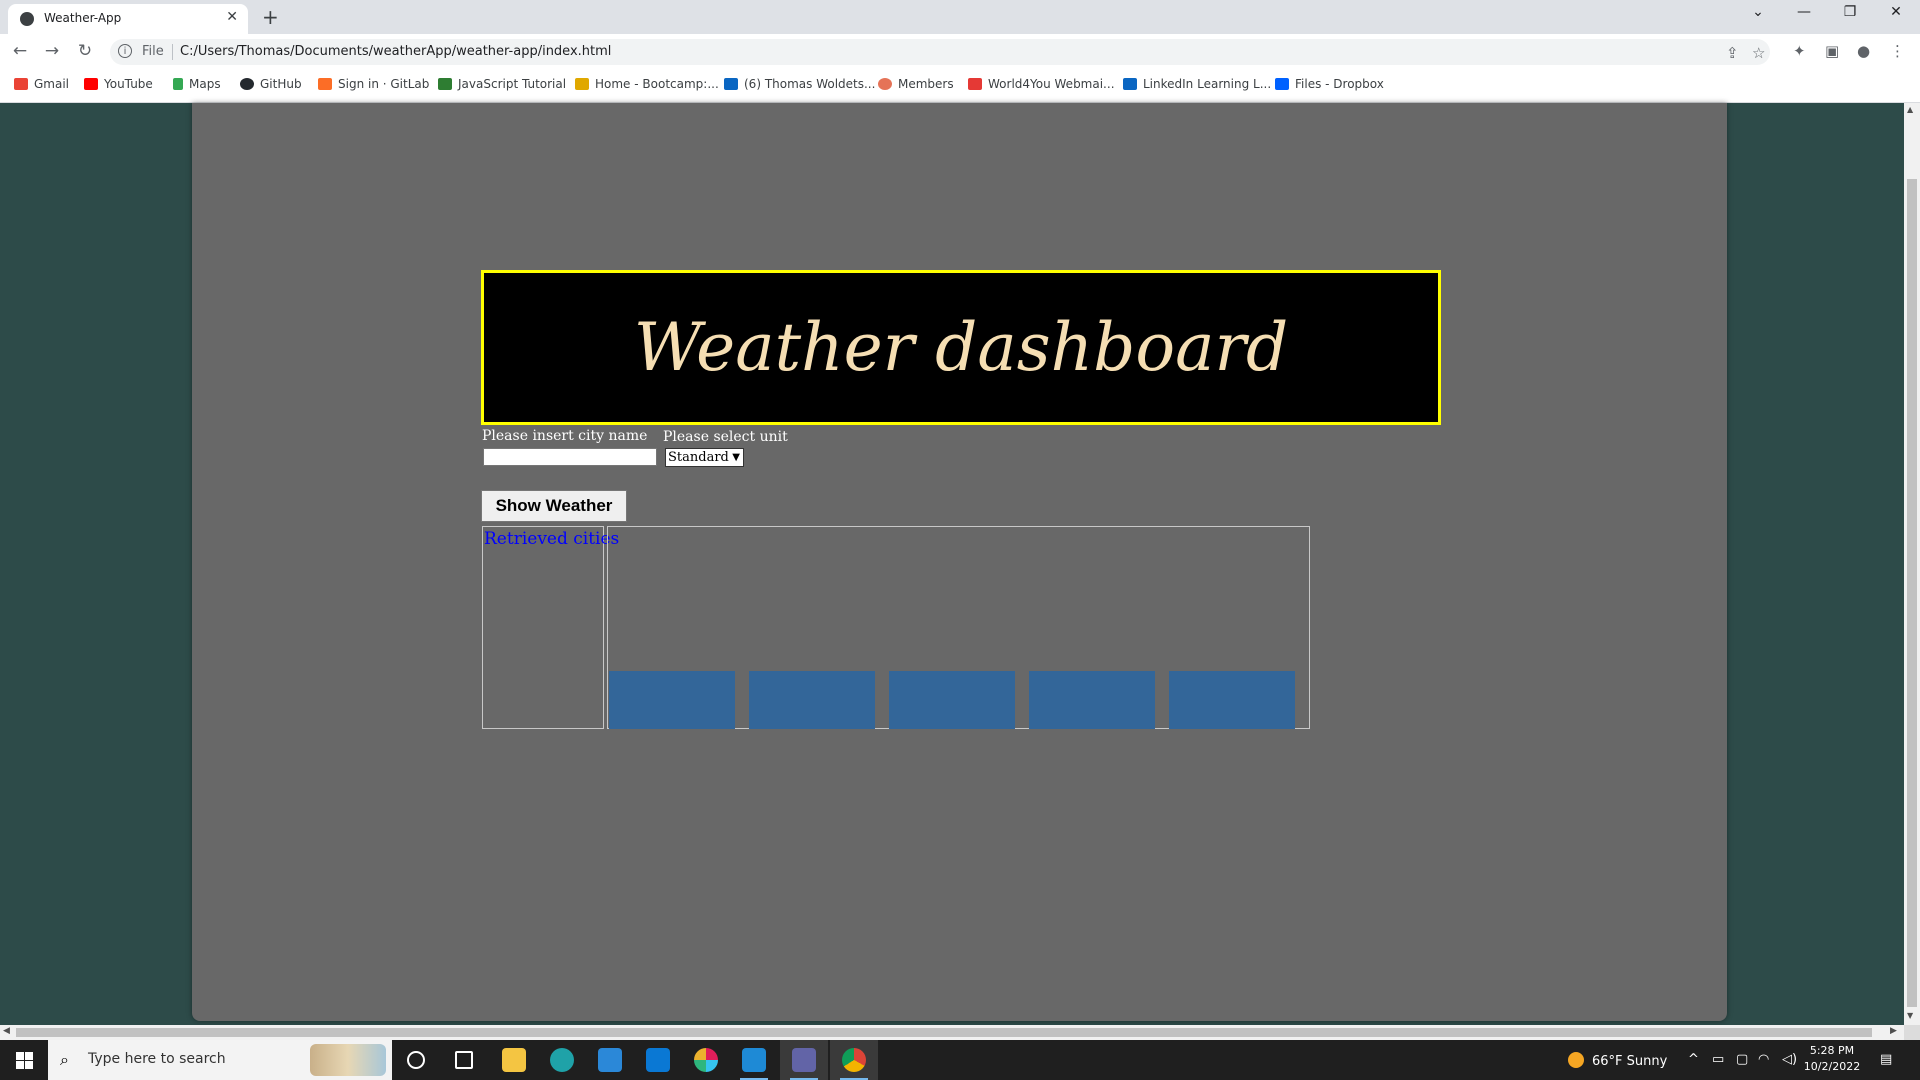  Describe the element at coordinates (91, 84) in the screenshot. I see `youtube-icon` at that location.